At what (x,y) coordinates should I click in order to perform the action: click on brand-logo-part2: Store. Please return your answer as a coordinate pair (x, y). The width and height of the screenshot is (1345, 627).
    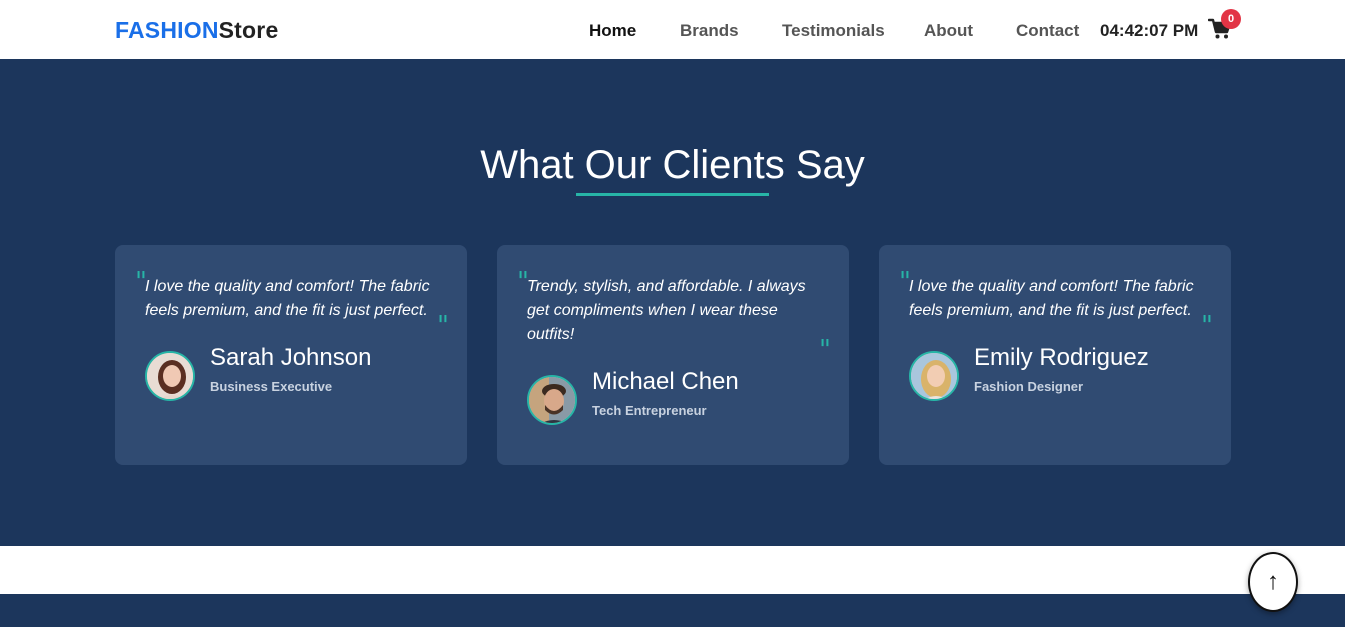
    Looking at the image, I should click on (248, 30).